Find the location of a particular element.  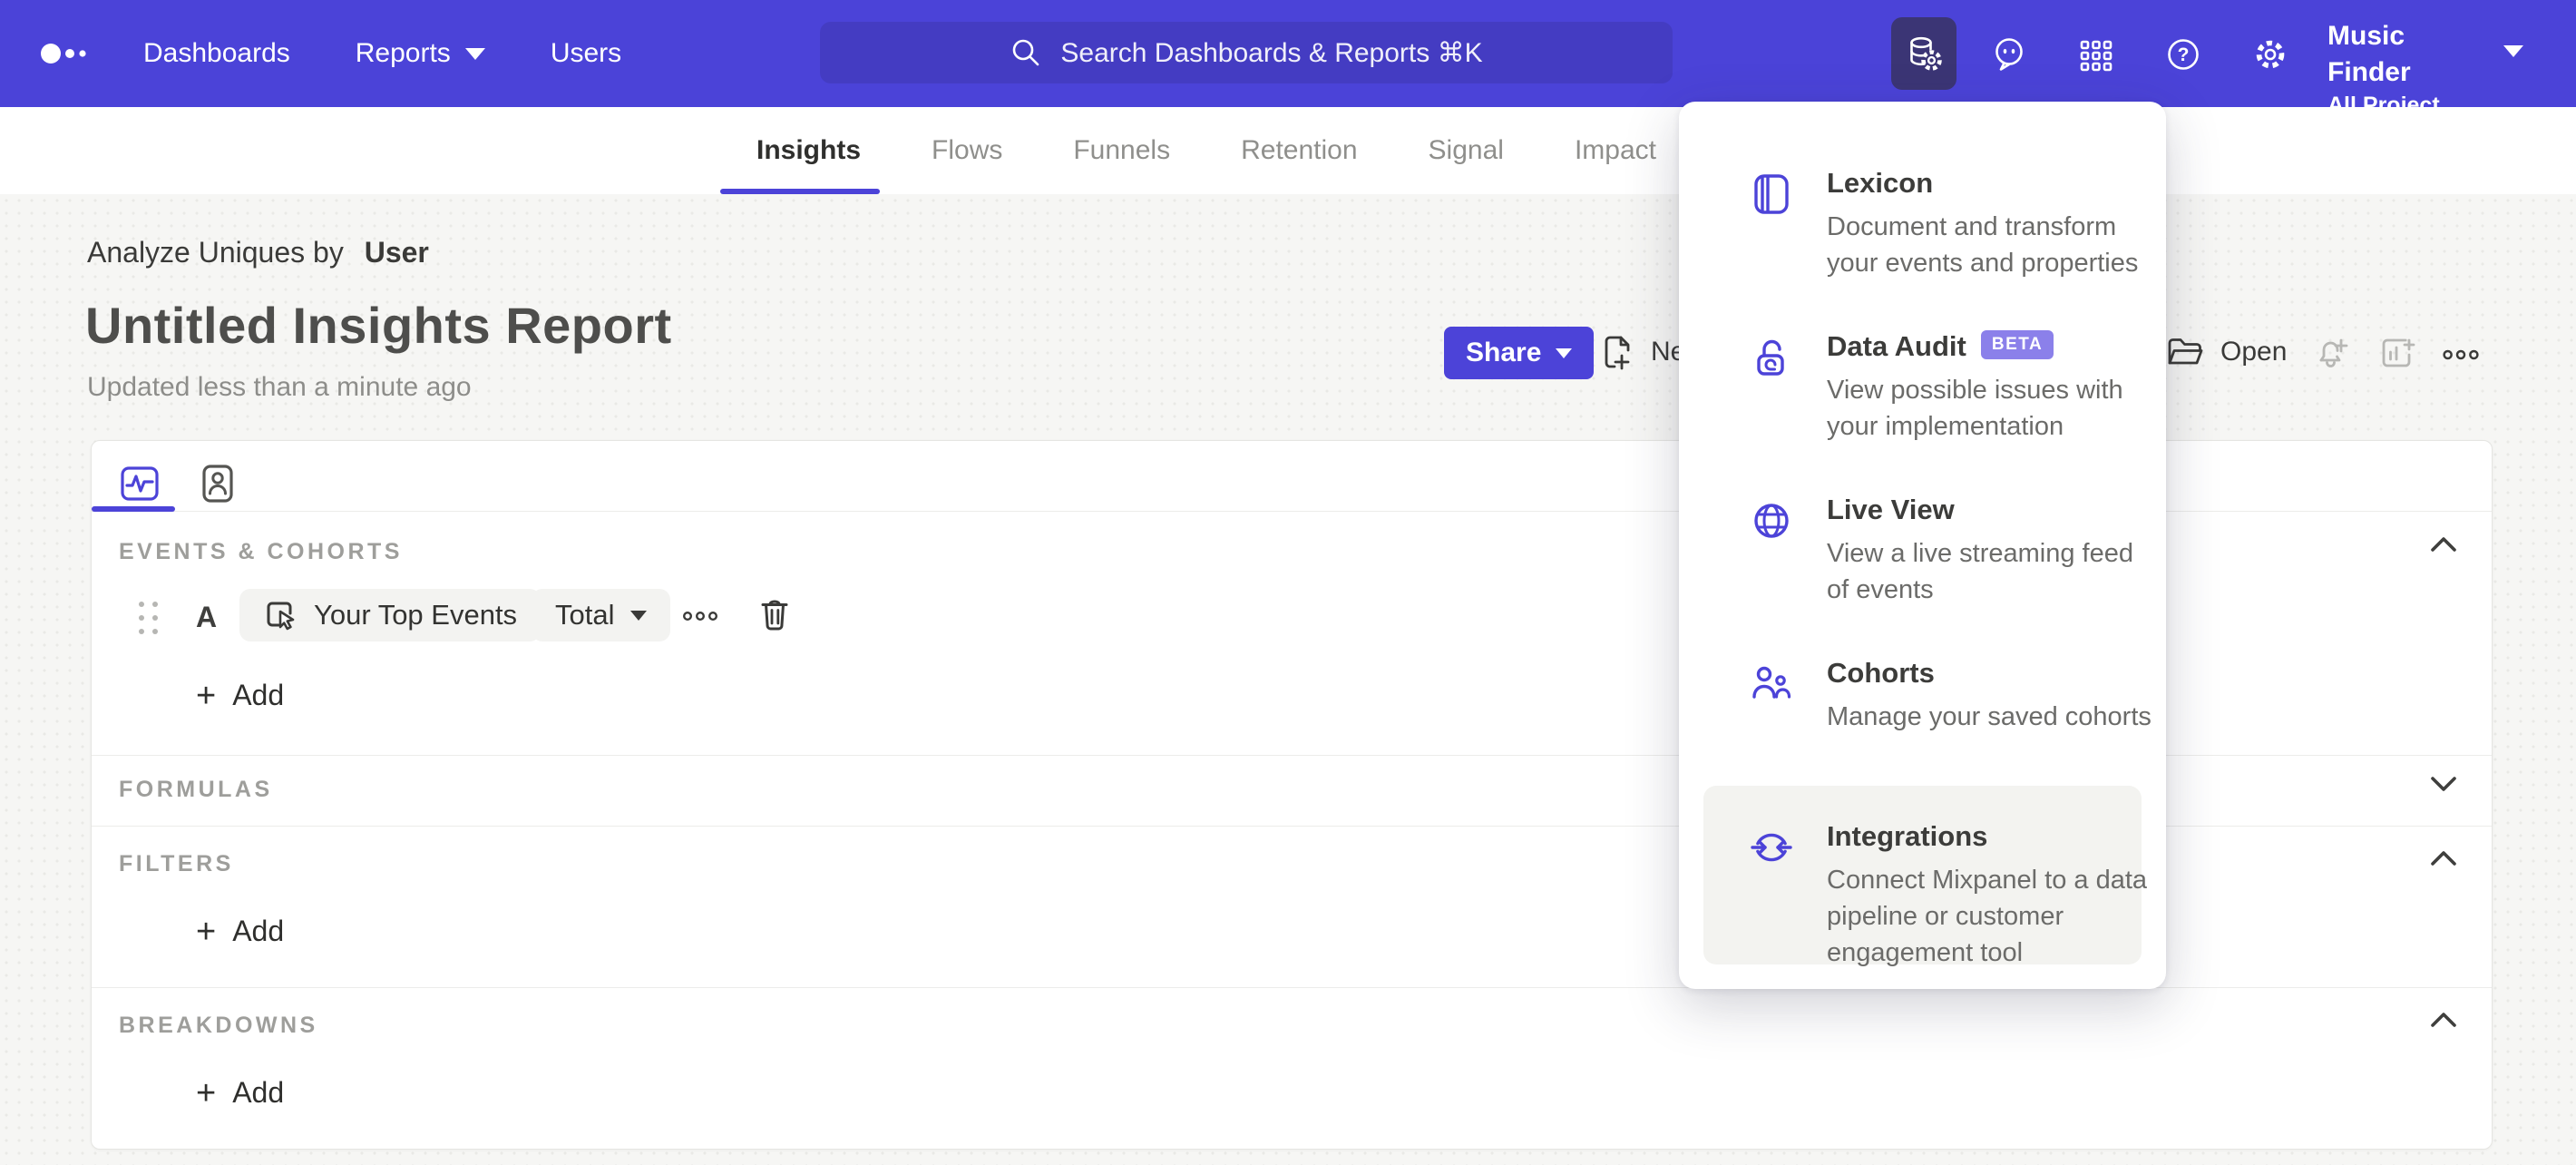

tab-metrics is located at coordinates (139, 483).